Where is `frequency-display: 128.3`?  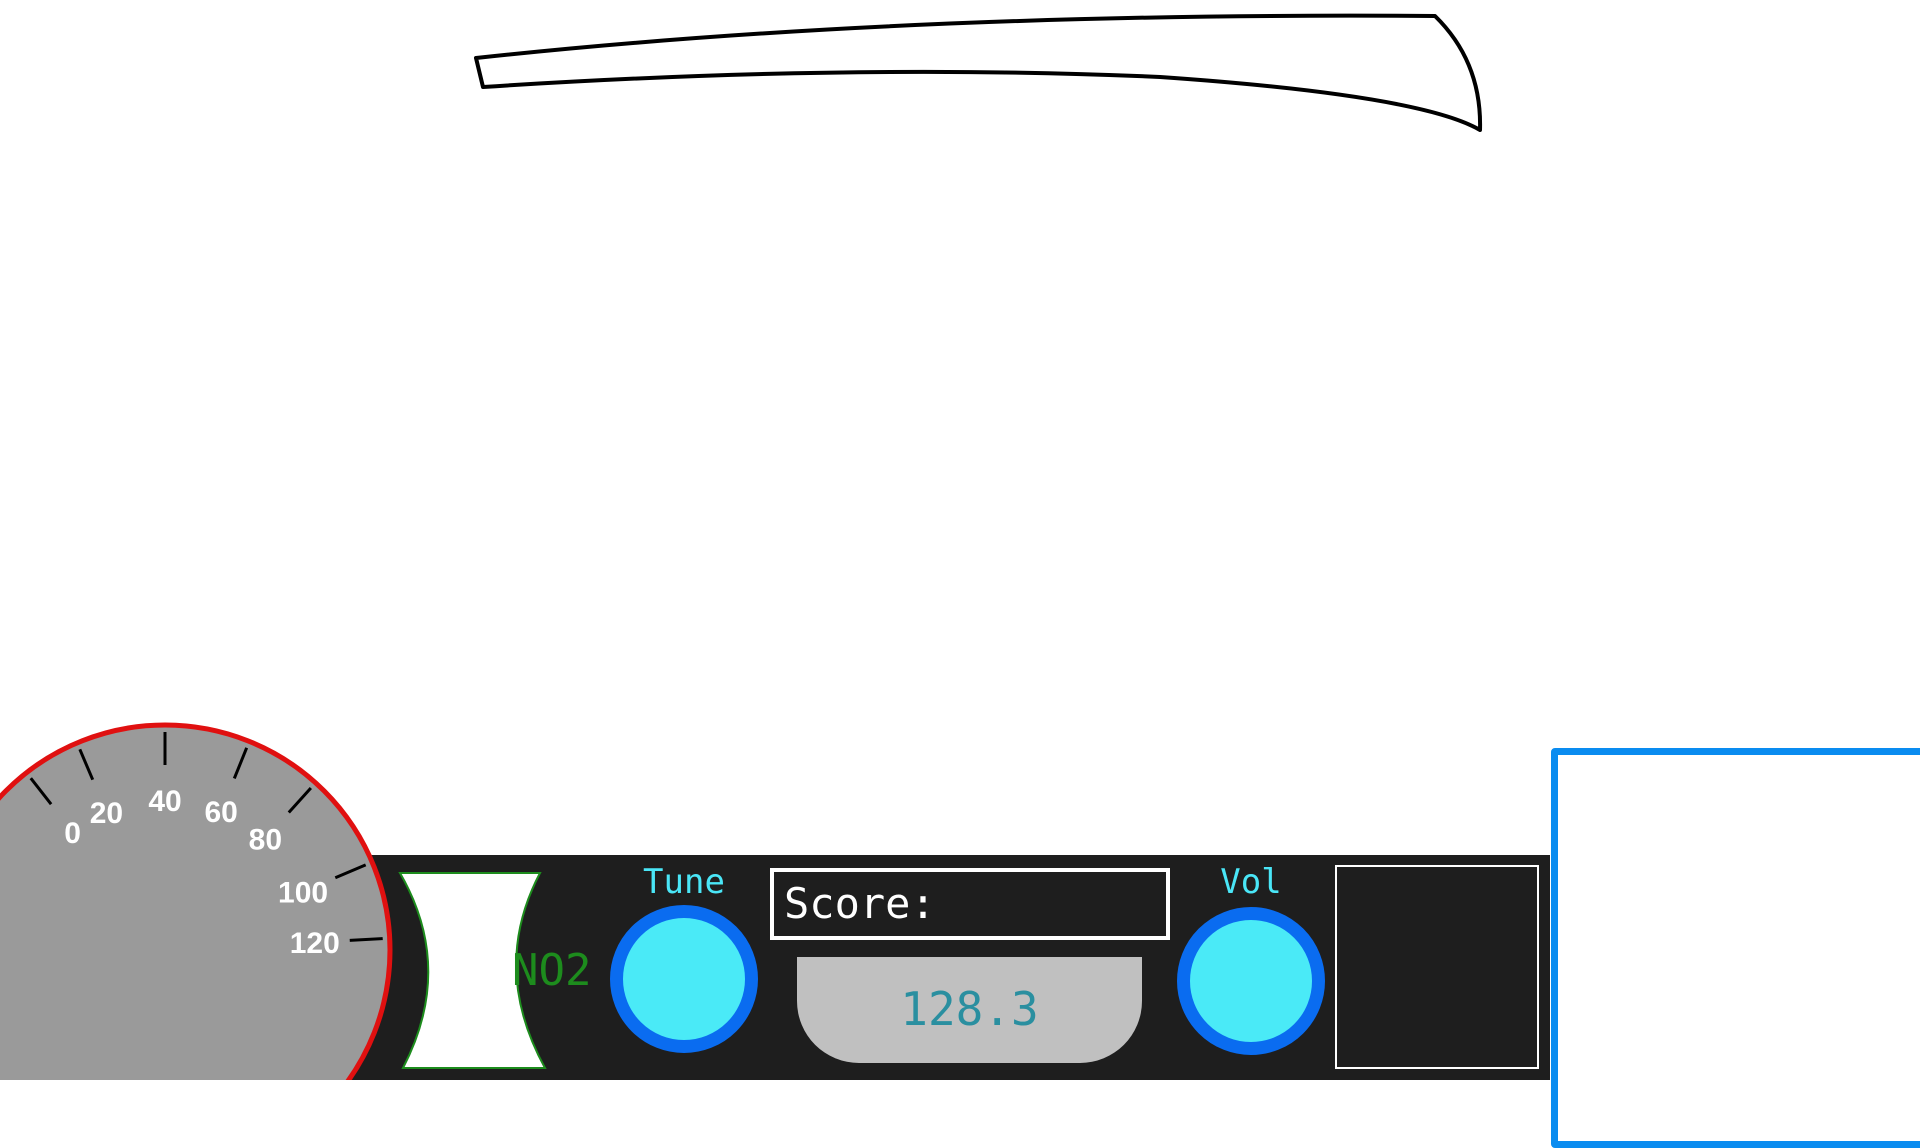
frequency-display: 128.3 is located at coordinates (969, 1010).